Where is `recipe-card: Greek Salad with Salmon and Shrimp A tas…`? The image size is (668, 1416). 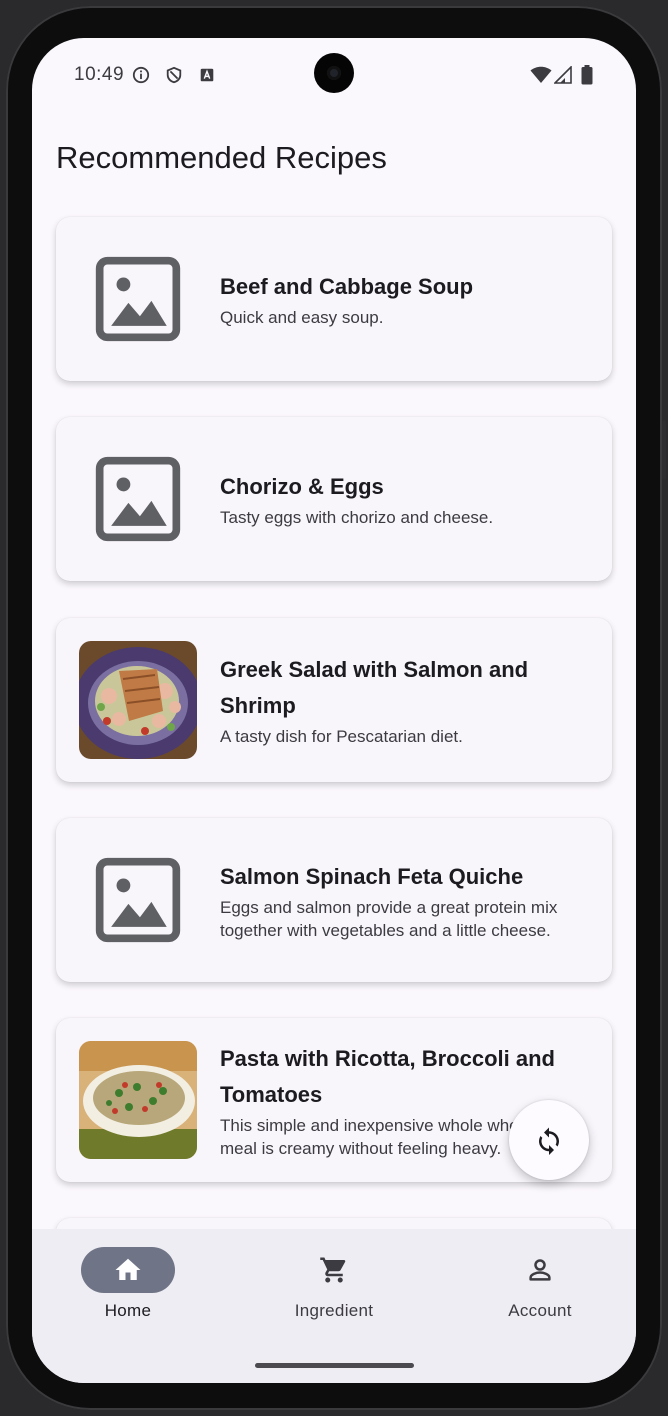
recipe-card: Greek Salad with Salmon and Shrimp A tas… is located at coordinates (334, 700).